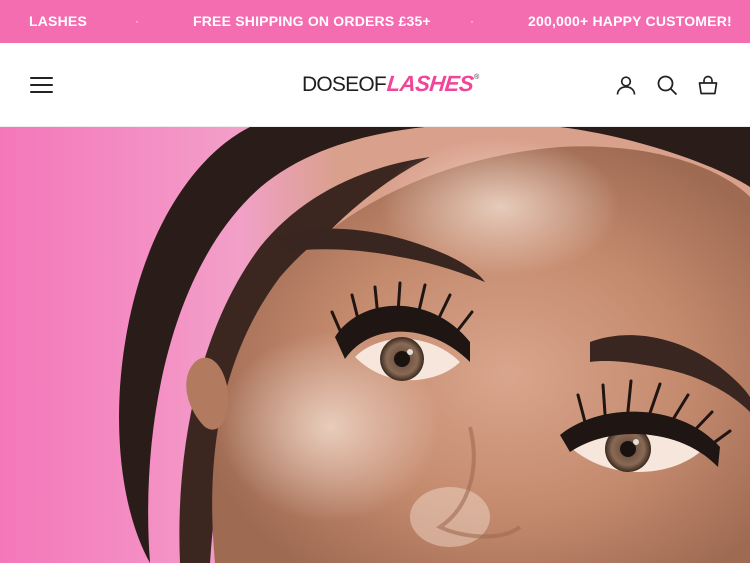 The image size is (750, 563). I want to click on menu-icon, so click(41, 85).